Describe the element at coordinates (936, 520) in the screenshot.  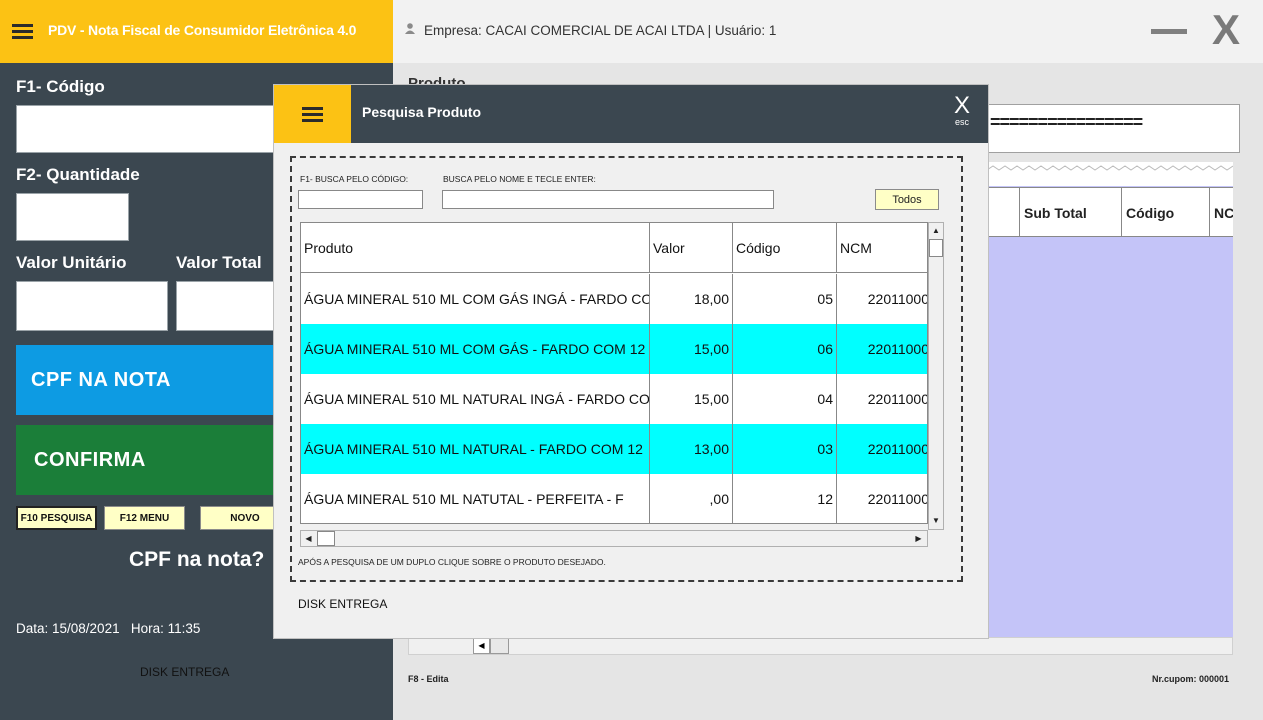
I see `scroll-down-icon: ▼` at that location.